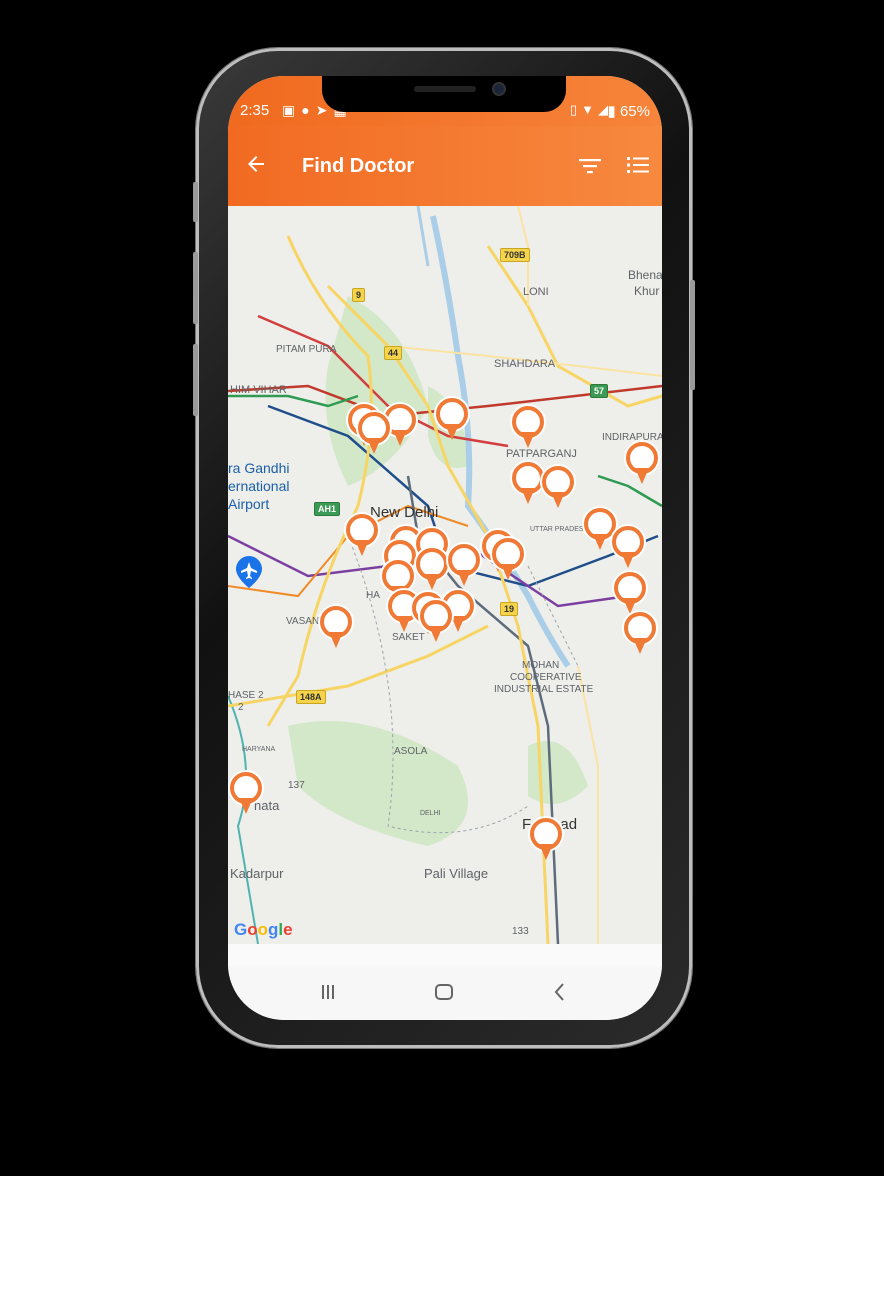 The height and width of the screenshot is (1300, 884). Describe the element at coordinates (634, 111) in the screenshot. I see `battery-percent: 65%` at that location.